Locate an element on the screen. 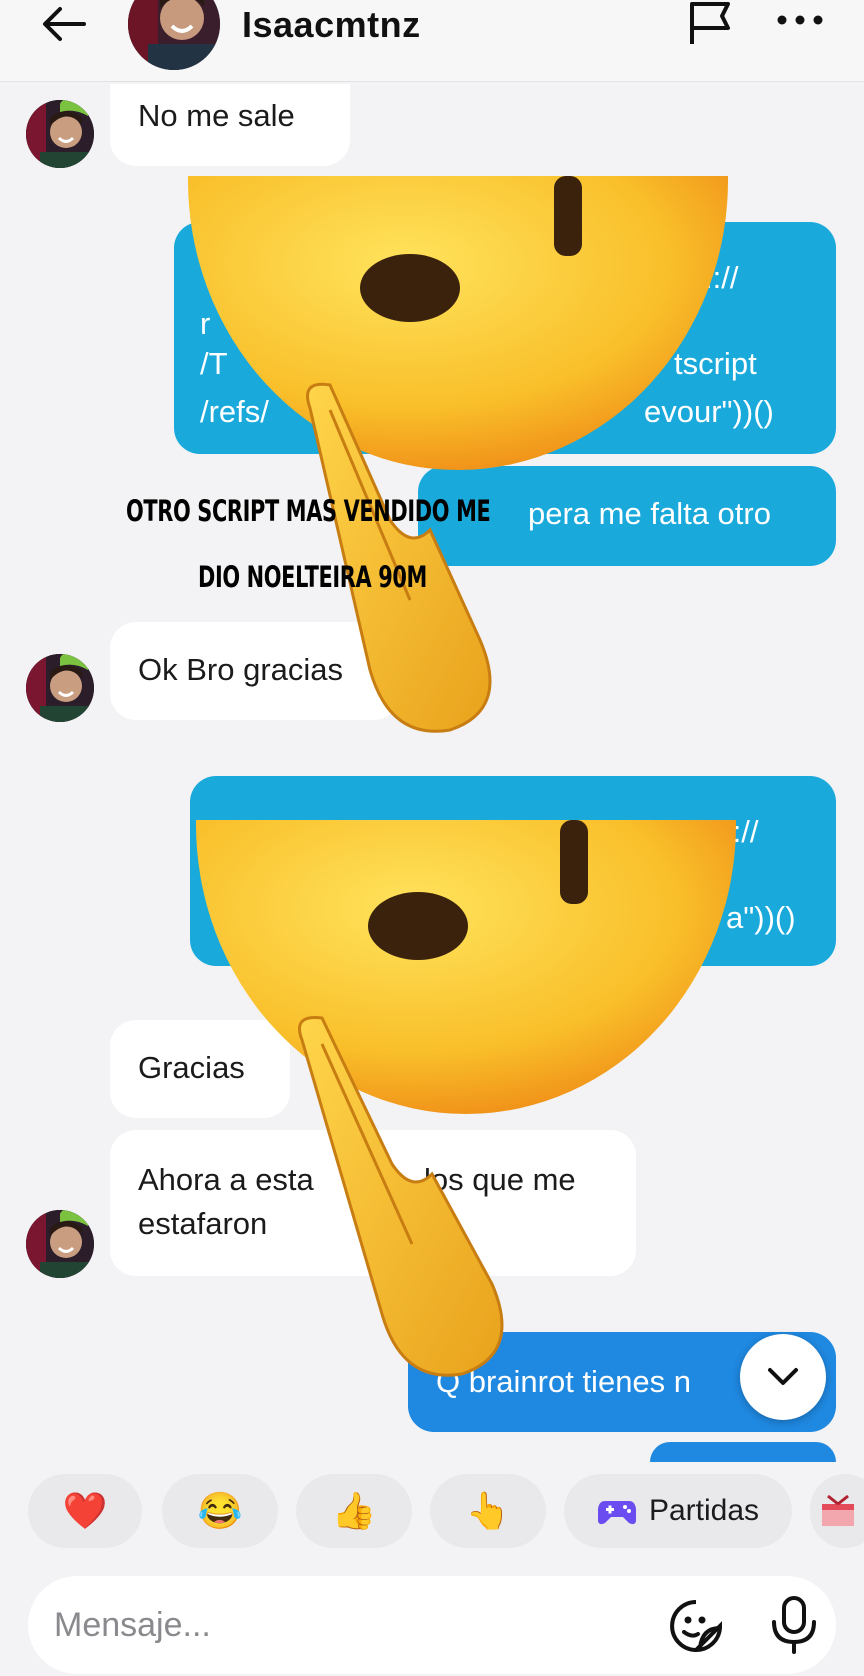  back-arrow-icon is located at coordinates (64, 24).